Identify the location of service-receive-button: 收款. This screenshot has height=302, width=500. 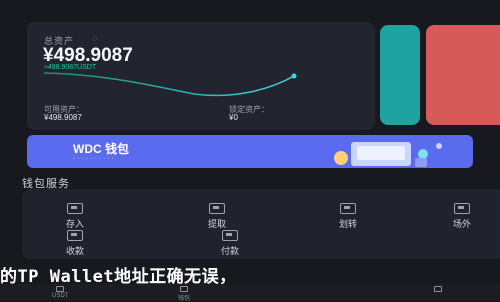
(75, 243).